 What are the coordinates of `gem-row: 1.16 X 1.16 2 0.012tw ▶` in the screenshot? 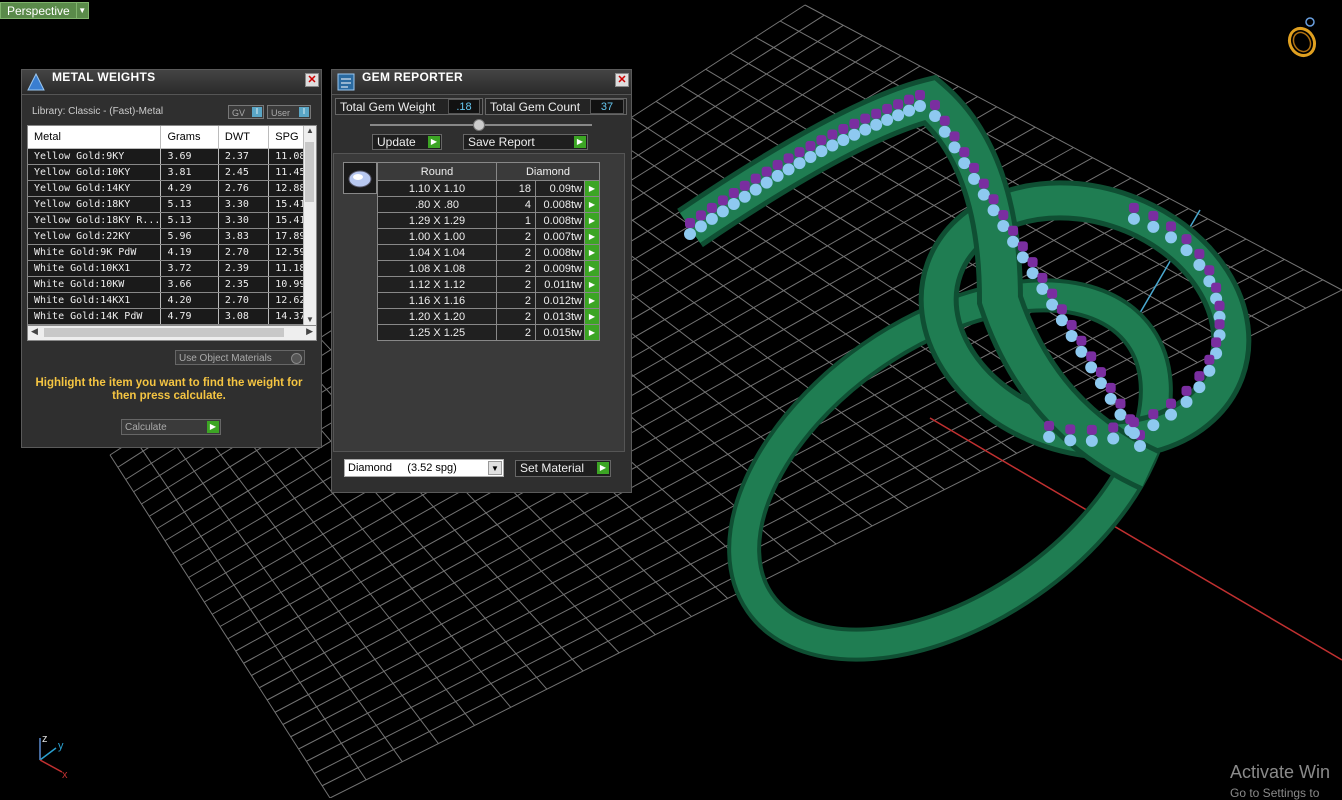 It's located at (488, 300).